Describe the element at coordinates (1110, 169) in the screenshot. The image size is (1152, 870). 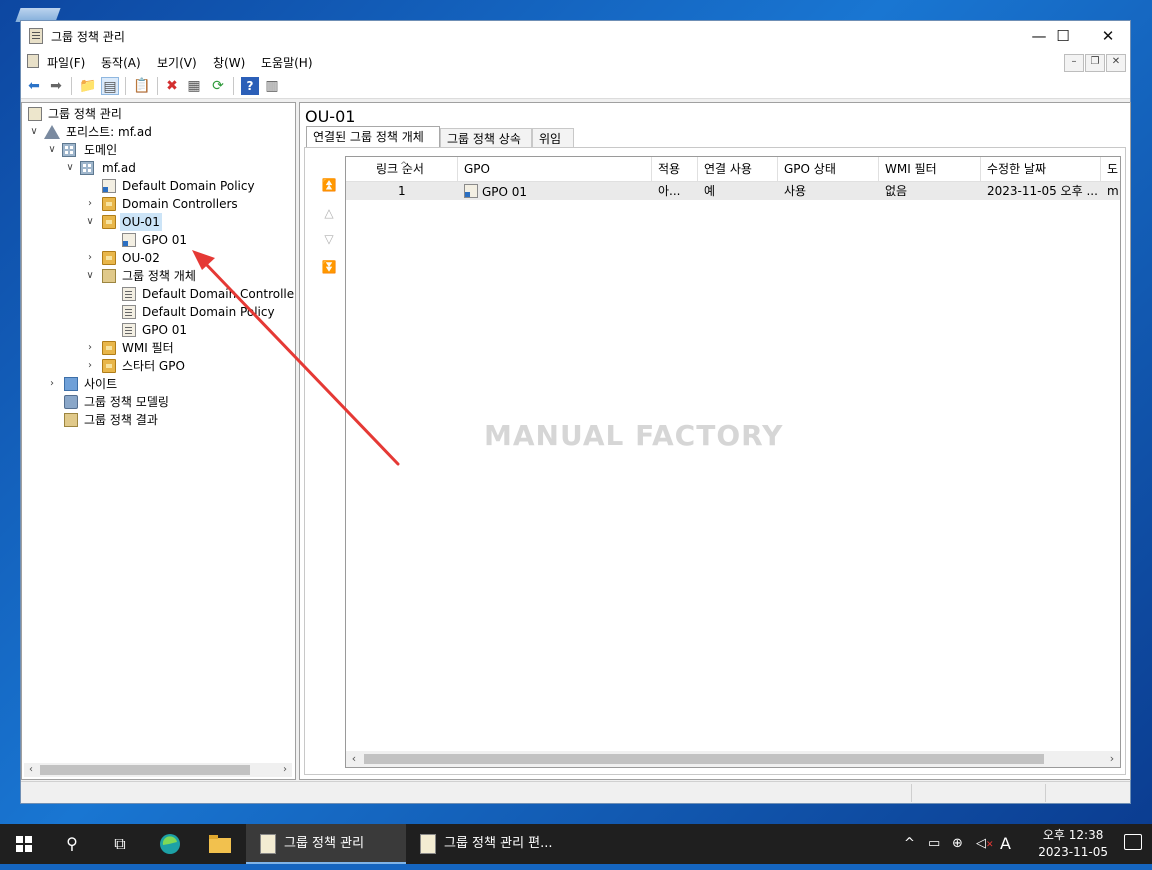
I see `column-domain: 도` at that location.